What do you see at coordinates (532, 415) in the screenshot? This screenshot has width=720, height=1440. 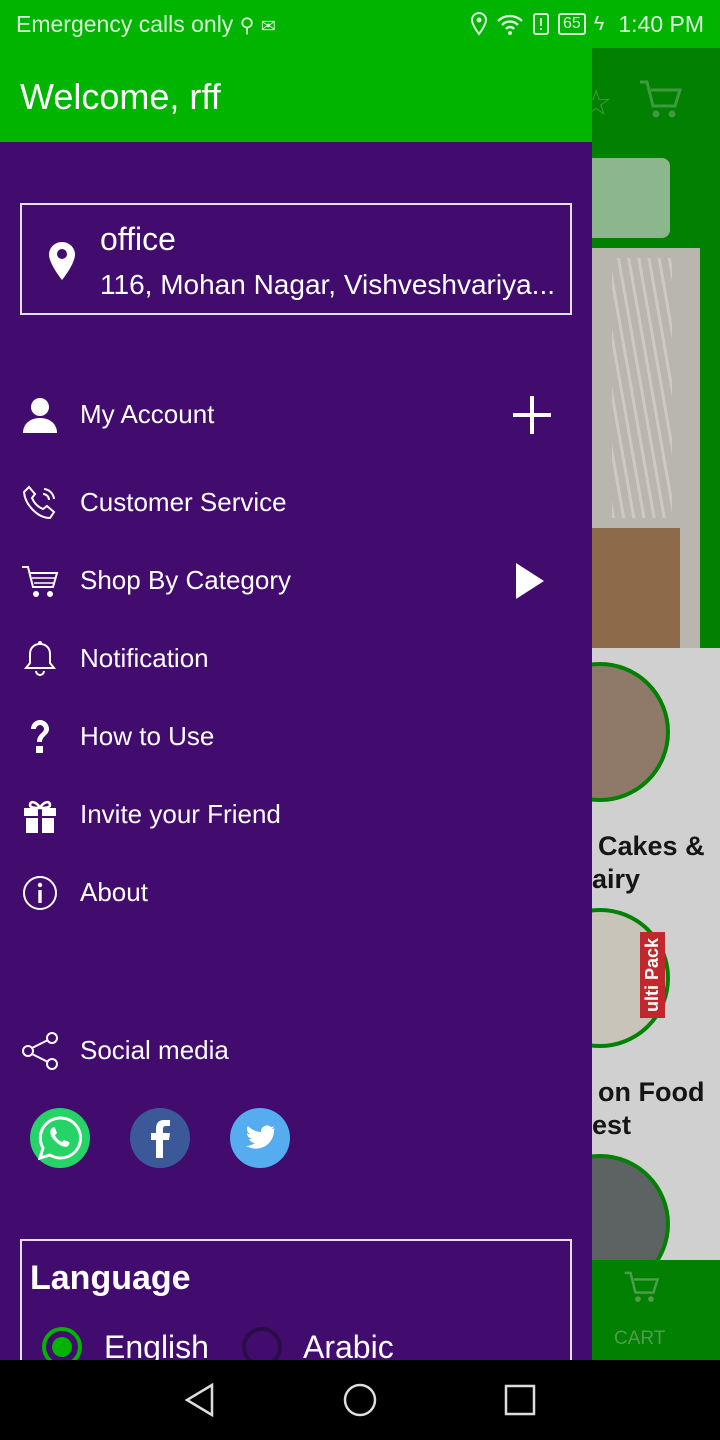 I see `plus-icon` at bounding box center [532, 415].